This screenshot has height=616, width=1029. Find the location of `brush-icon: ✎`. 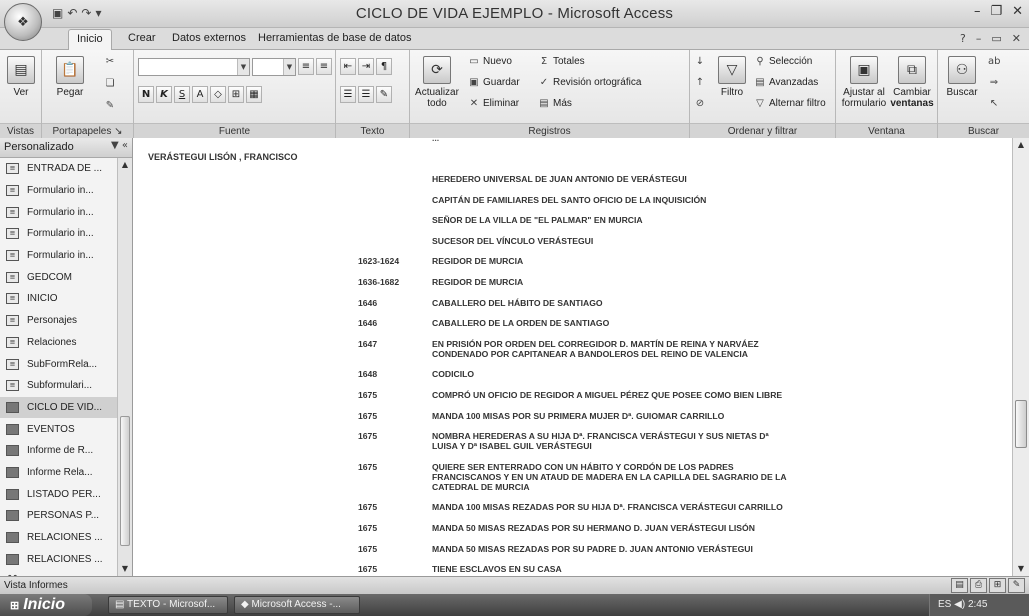

brush-icon: ✎ is located at coordinates (110, 105).